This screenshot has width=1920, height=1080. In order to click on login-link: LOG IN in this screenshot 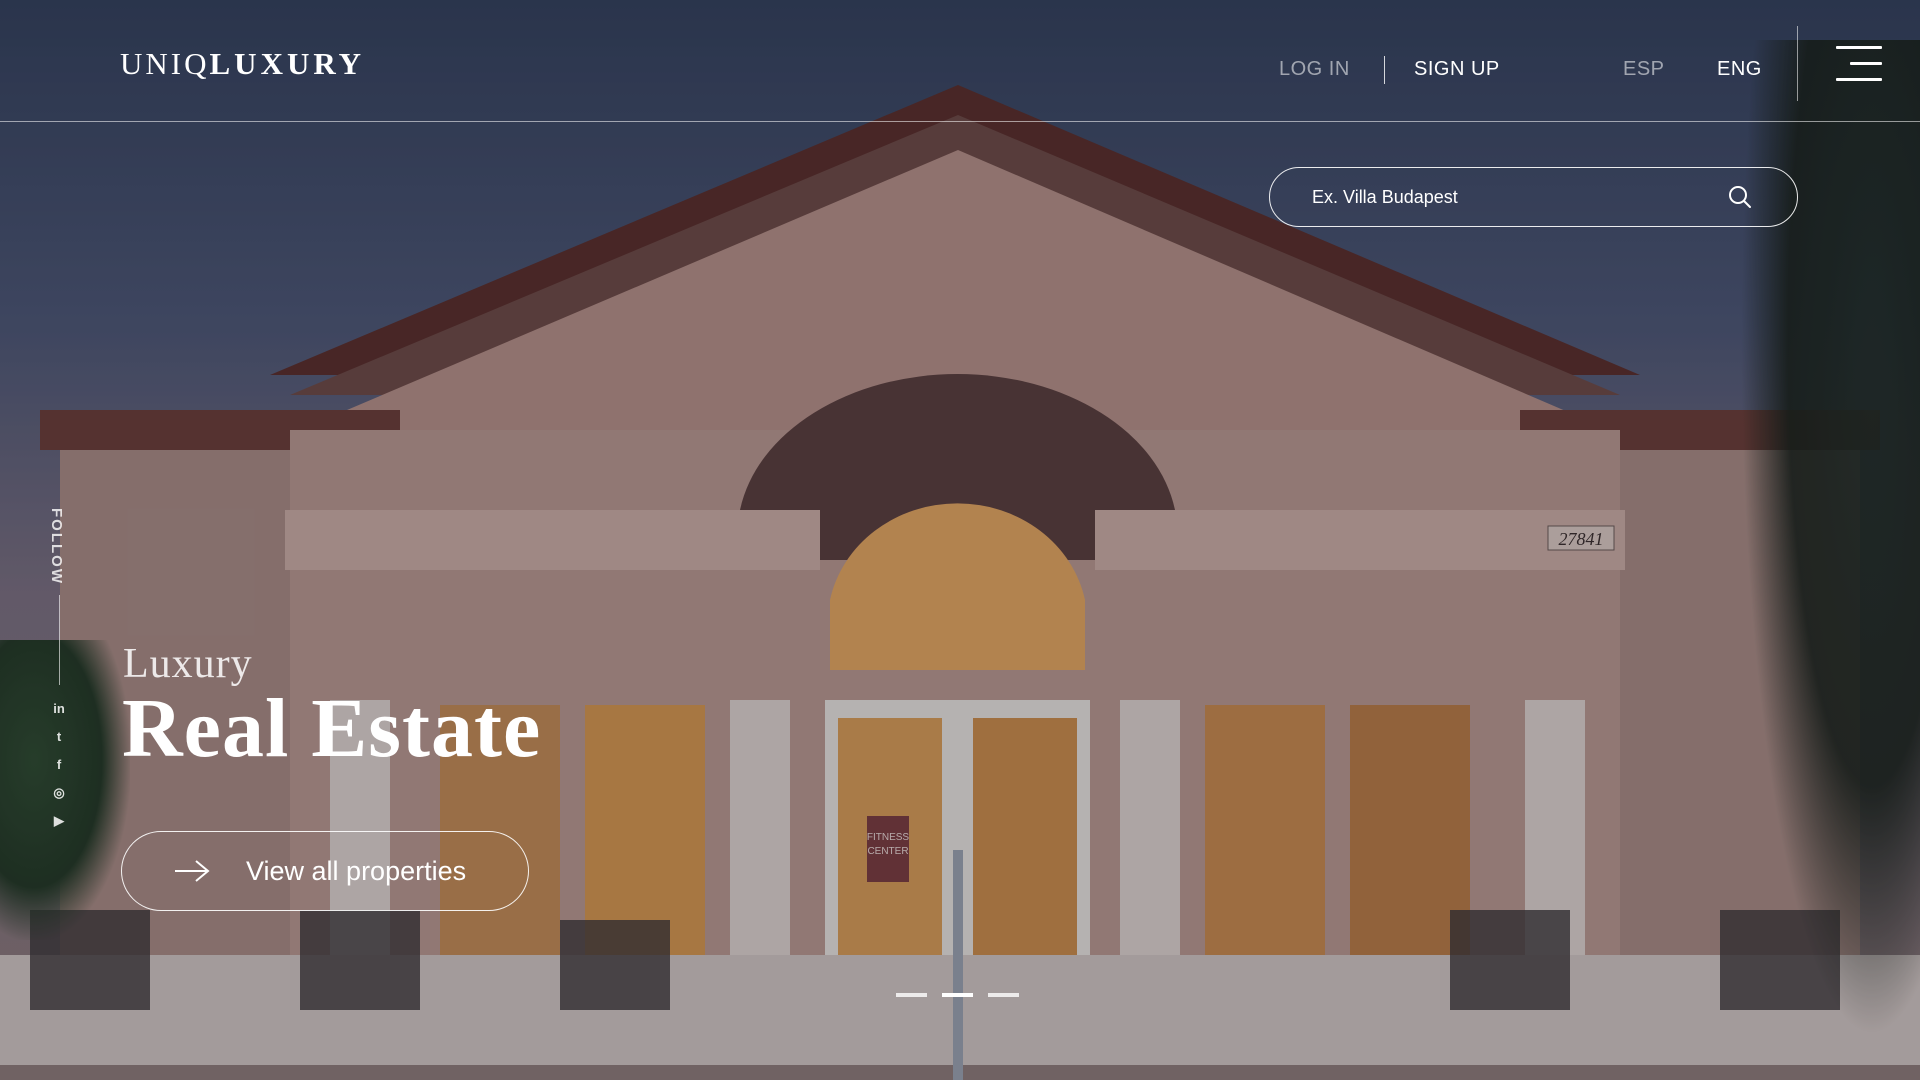, I will do `click(1314, 69)`.